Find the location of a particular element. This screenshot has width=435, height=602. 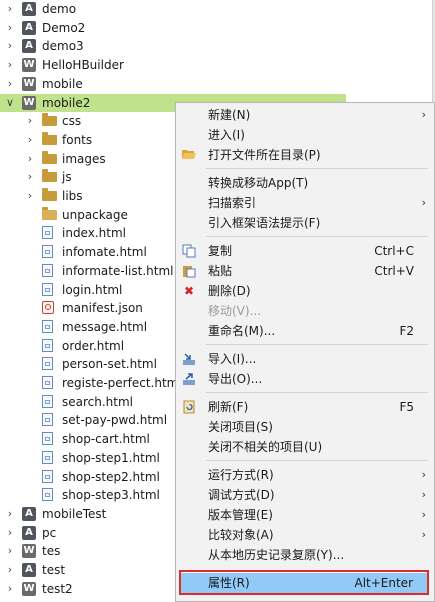

tree-item-label: mobile is located at coordinates (62, 83).